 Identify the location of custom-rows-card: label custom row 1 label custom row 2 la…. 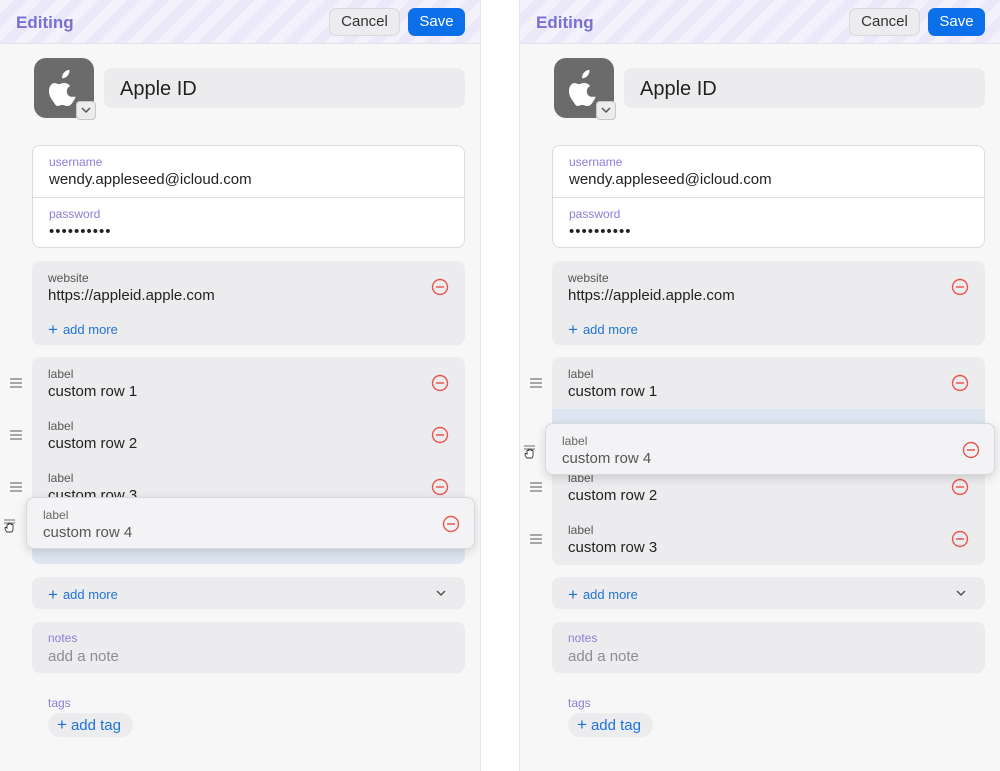
(248, 434).